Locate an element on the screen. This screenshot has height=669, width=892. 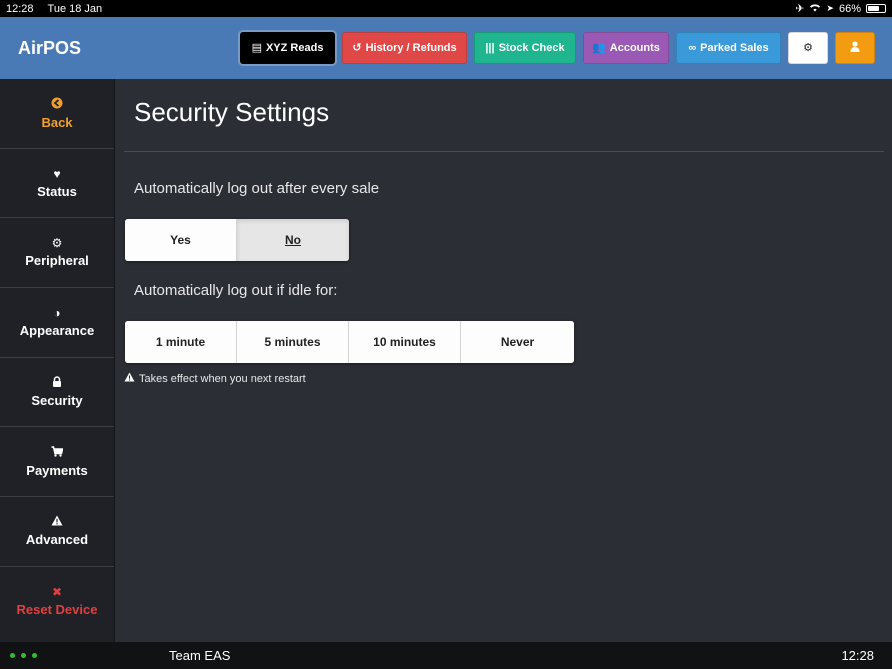
sidebar-item-payments: Payments is located at coordinates (57, 462).